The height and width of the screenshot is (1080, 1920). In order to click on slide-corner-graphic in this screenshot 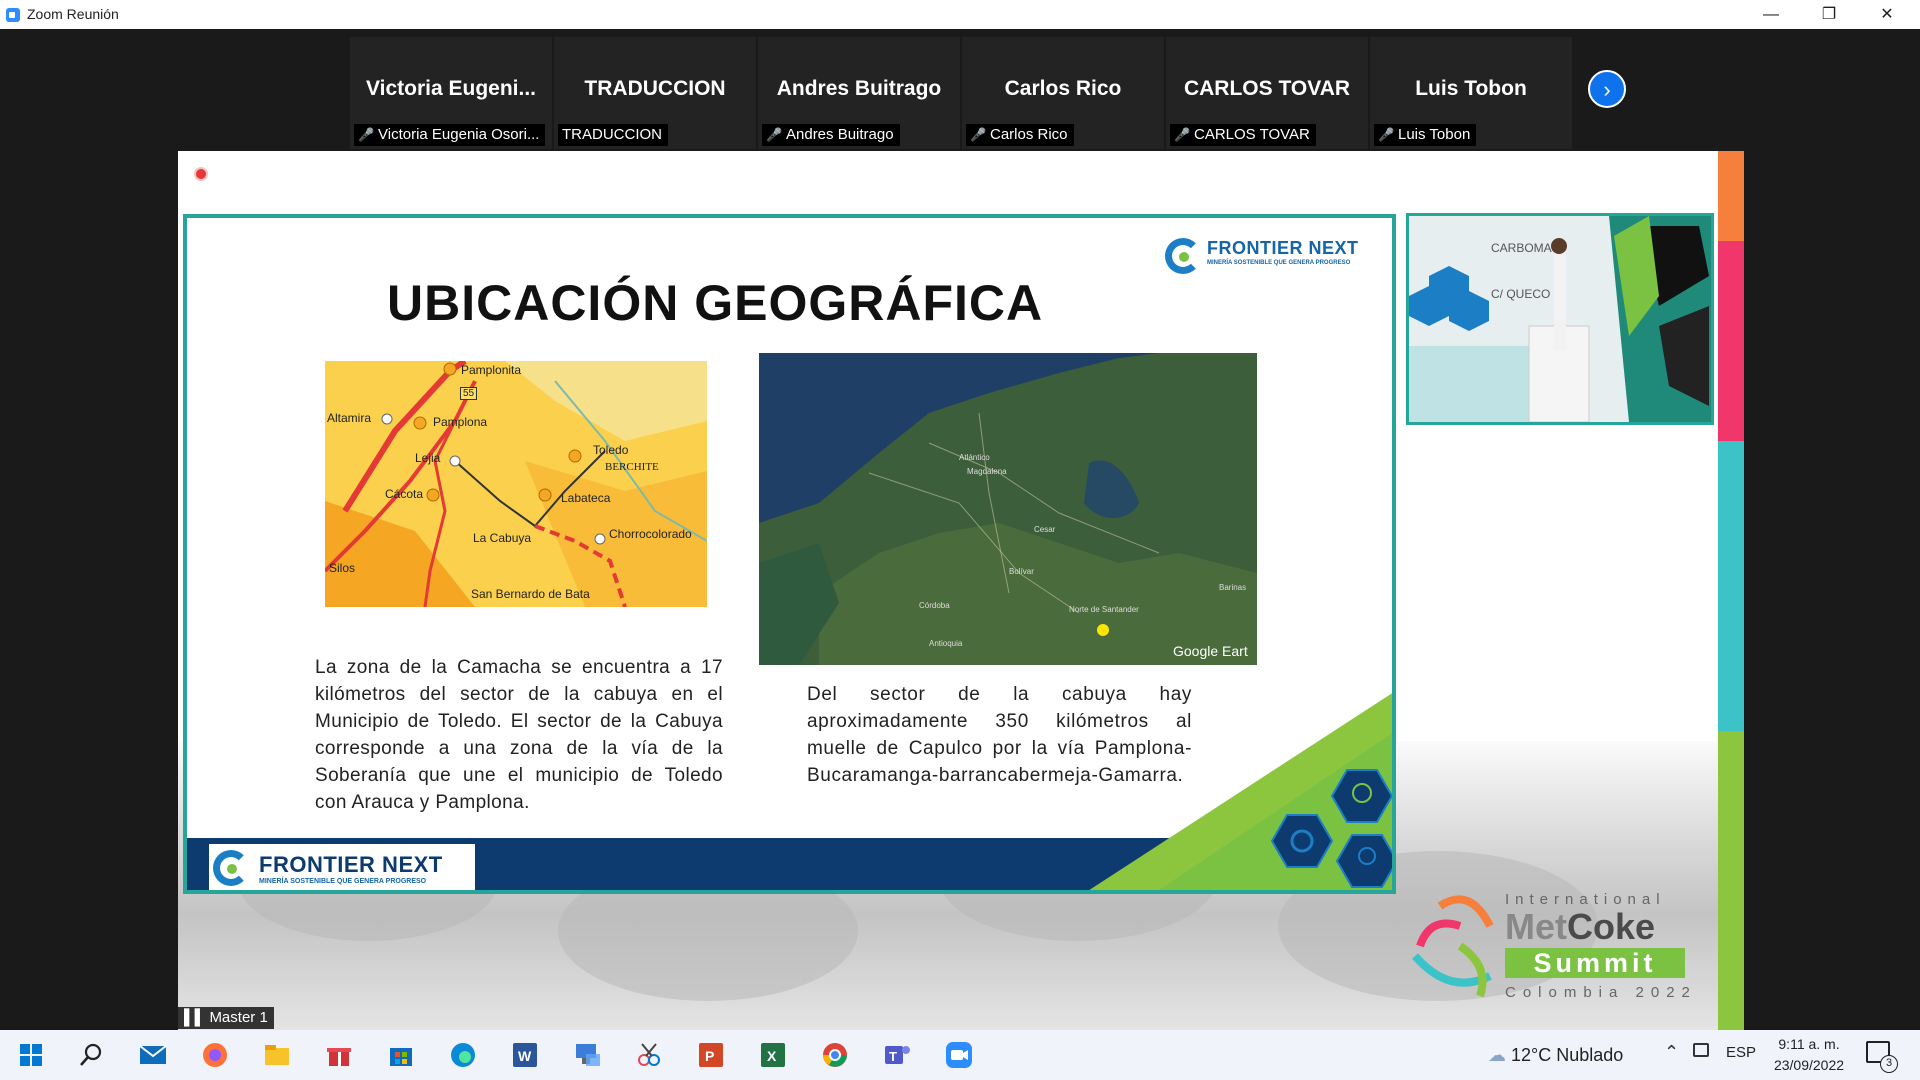, I will do `click(1240, 791)`.